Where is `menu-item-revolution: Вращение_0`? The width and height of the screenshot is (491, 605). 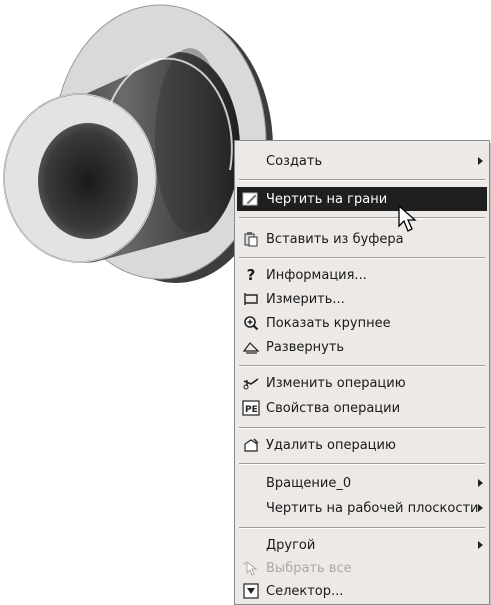
menu-item-revolution: Вращение_0 is located at coordinates (362, 483).